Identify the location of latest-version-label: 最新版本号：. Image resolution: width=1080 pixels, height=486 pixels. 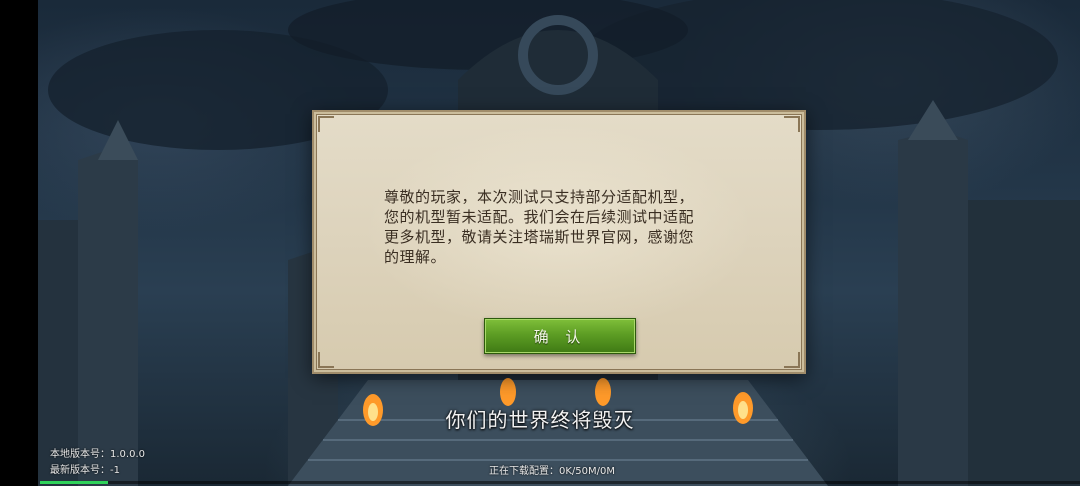
(80, 470).